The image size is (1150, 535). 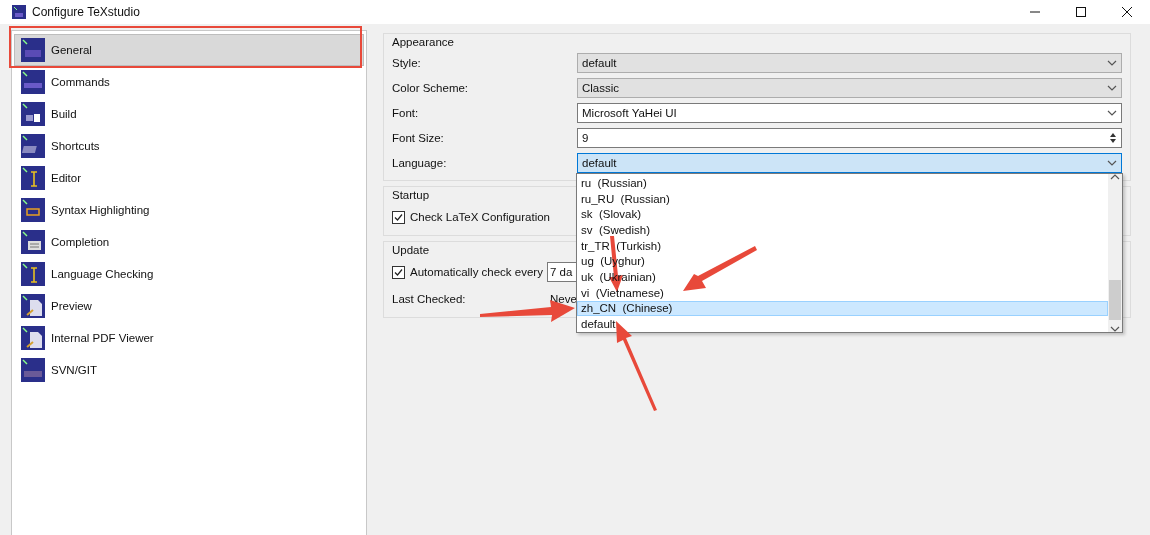 I want to click on group-title: Update, so click(x=411, y=250).